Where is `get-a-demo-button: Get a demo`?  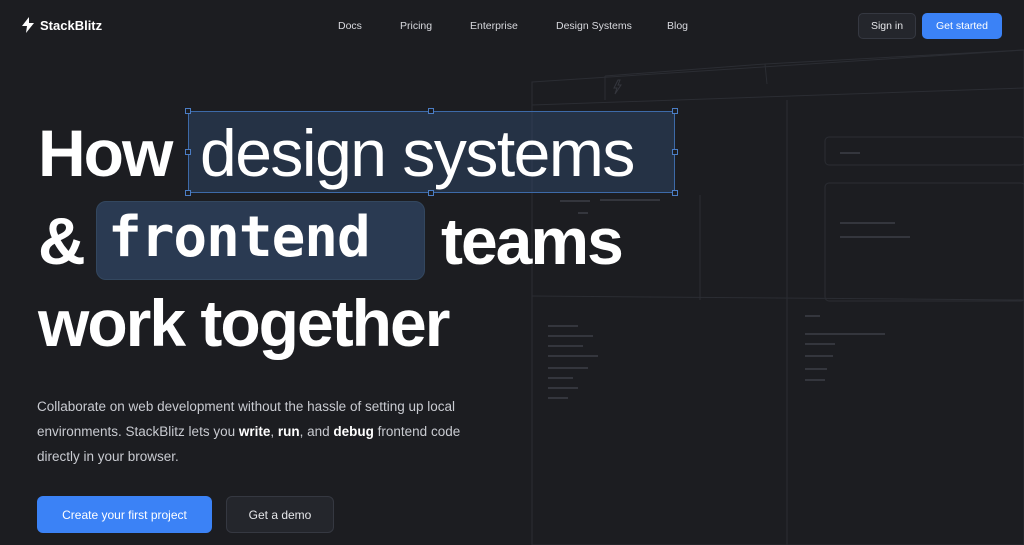
get-a-demo-button: Get a demo is located at coordinates (280, 514).